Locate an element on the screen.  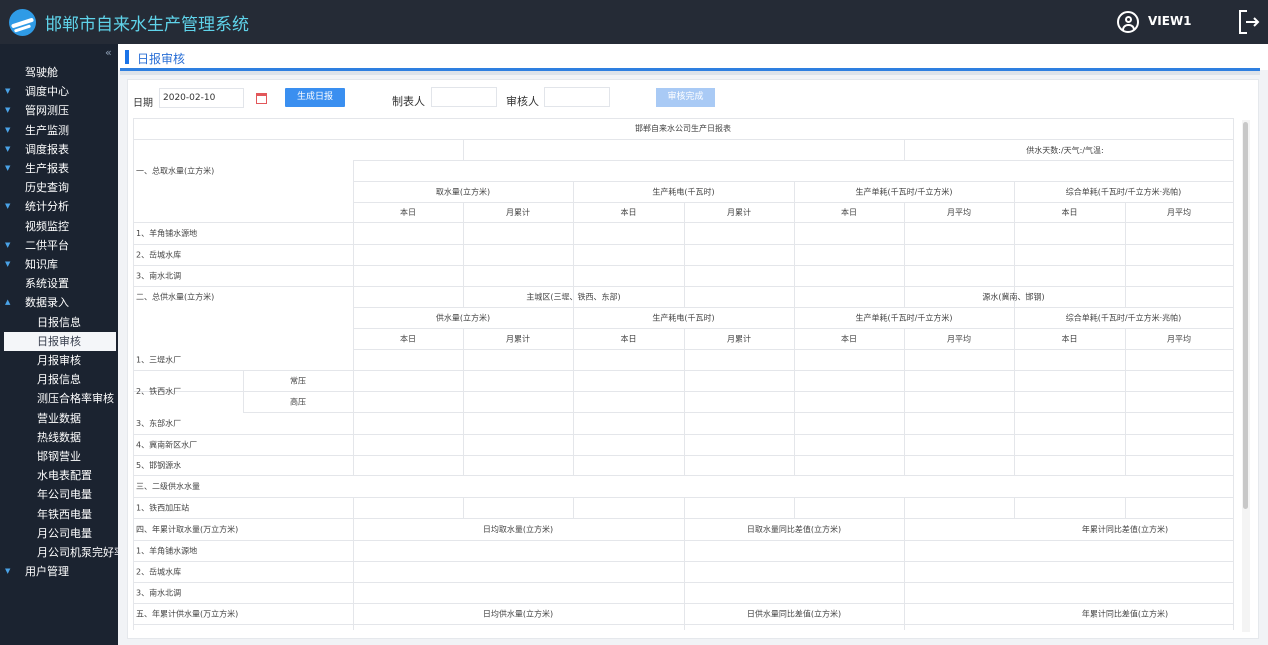
column-group-header: 生产耗电(千瓦时) is located at coordinates (683, 318).